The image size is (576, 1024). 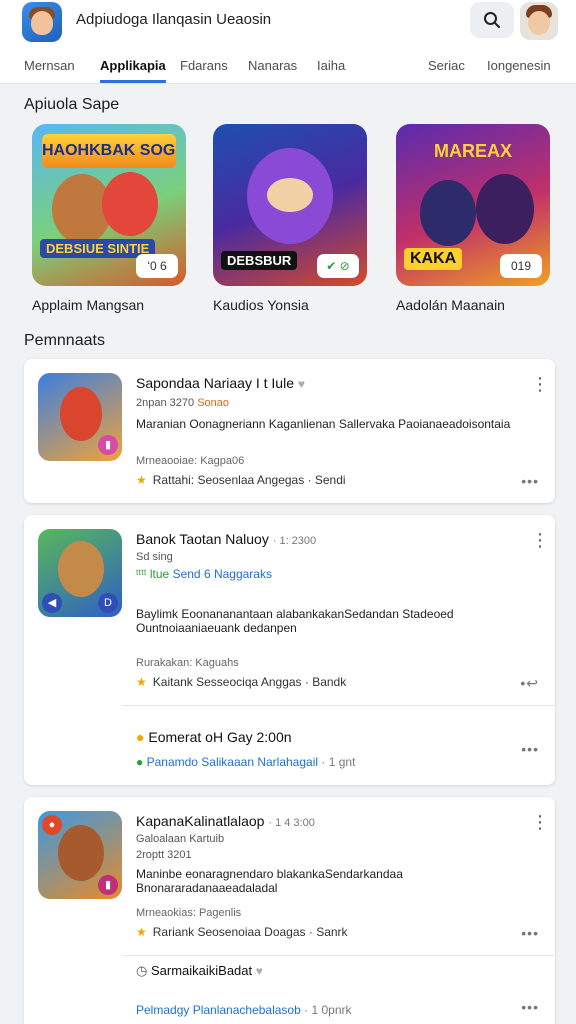 I want to click on featured-card-2: DEBSBUR ✔ ⊘, so click(x=290, y=205).